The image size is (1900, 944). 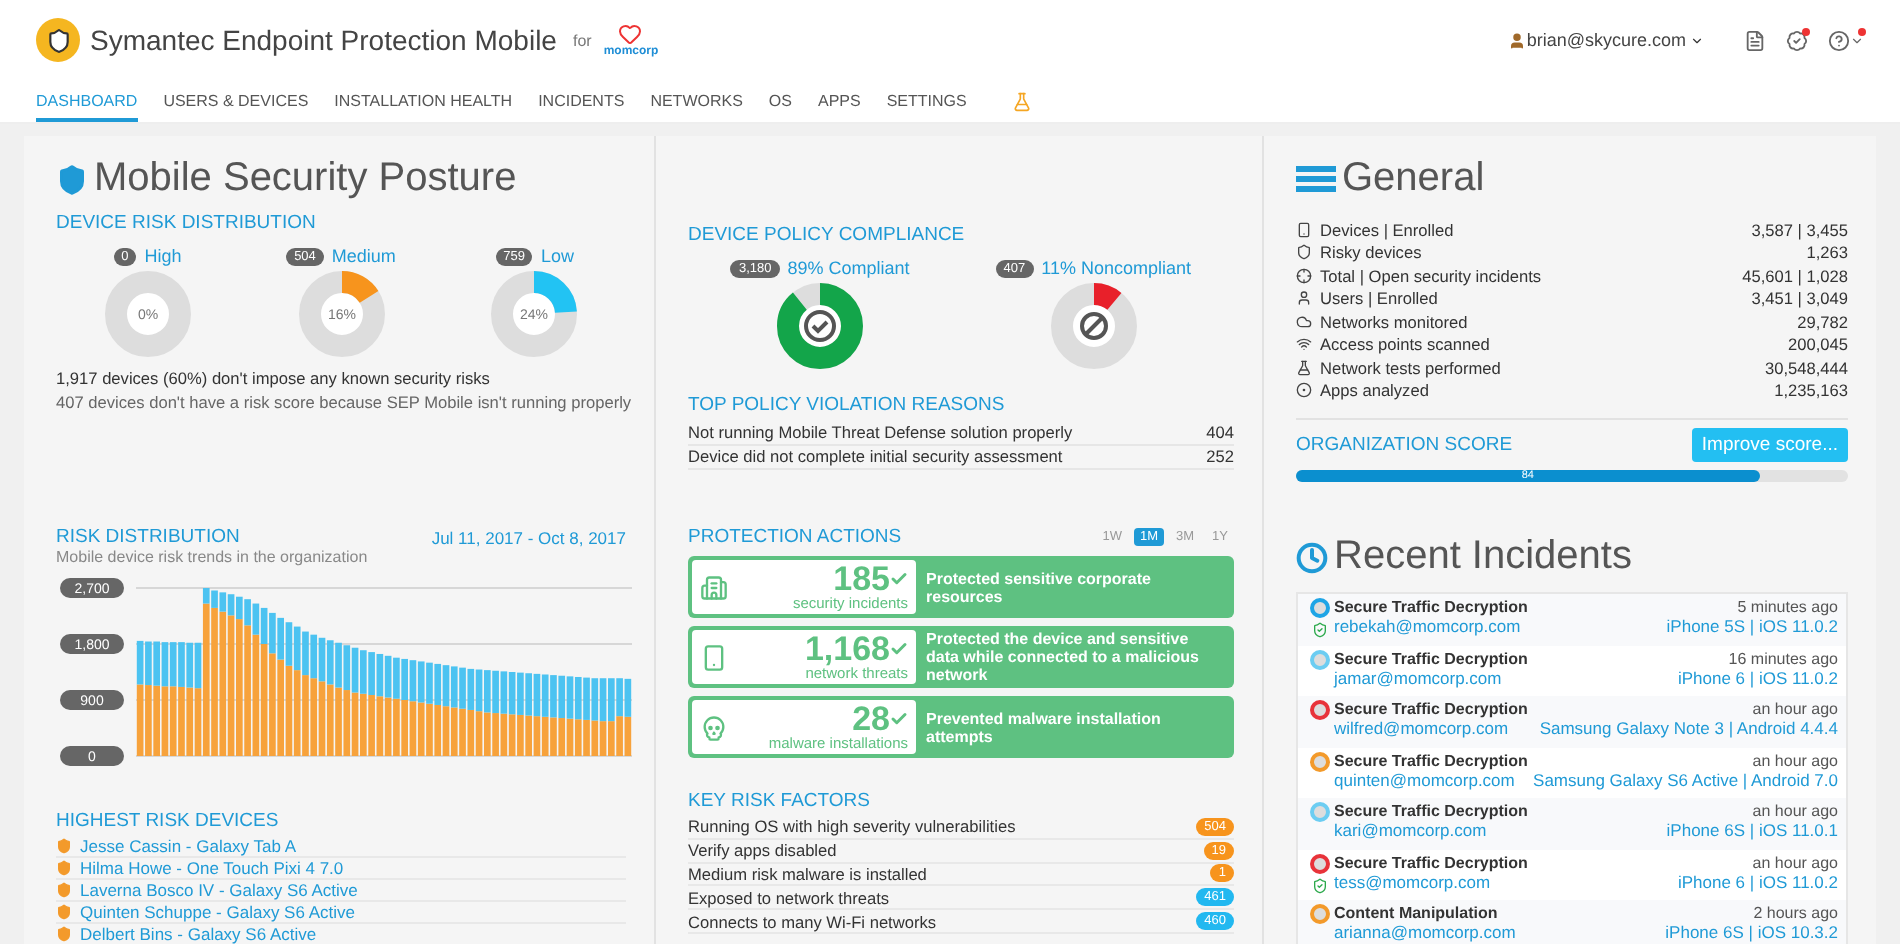 What do you see at coordinates (163, 256) in the screenshot?
I see `risk-level-label: High` at bounding box center [163, 256].